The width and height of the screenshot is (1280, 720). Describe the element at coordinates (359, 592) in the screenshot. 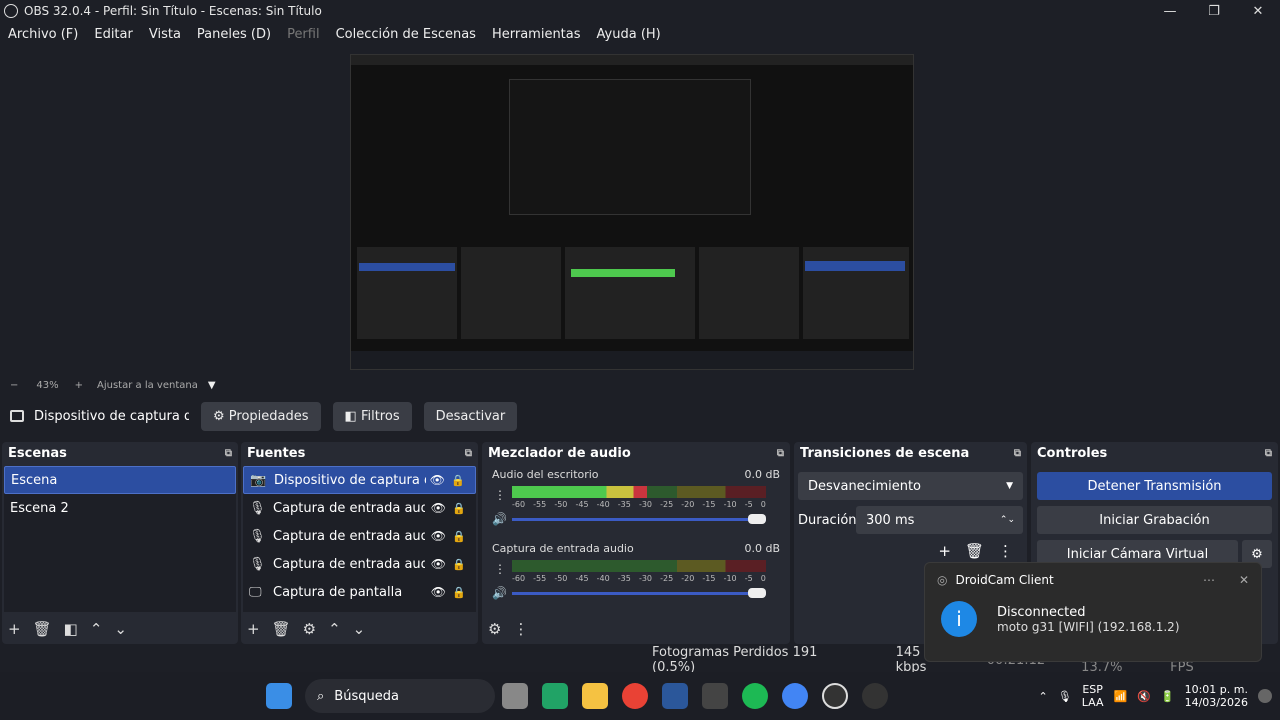

I see `source-item: 🖵 Captura de pantalla 👁 🔒` at that location.